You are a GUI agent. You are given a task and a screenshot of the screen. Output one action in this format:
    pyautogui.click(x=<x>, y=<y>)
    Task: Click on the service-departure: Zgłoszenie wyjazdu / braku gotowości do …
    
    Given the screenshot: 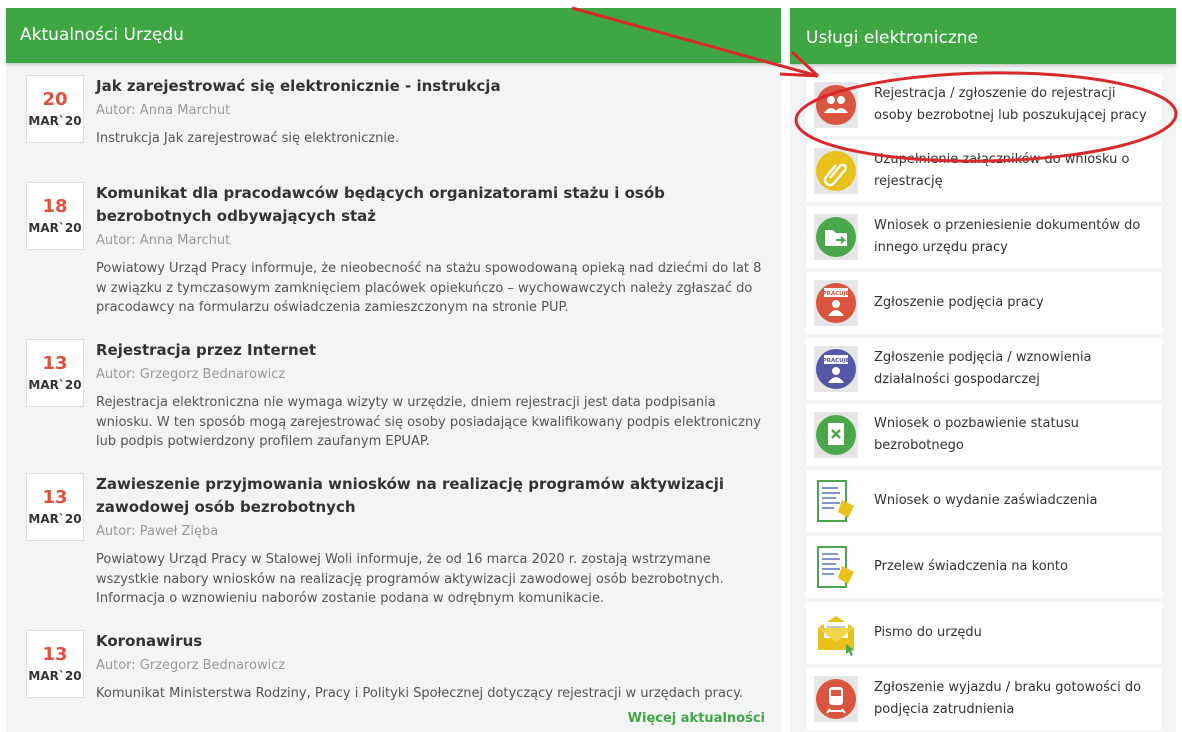 What is the action you would take?
    pyautogui.click(x=984, y=699)
    